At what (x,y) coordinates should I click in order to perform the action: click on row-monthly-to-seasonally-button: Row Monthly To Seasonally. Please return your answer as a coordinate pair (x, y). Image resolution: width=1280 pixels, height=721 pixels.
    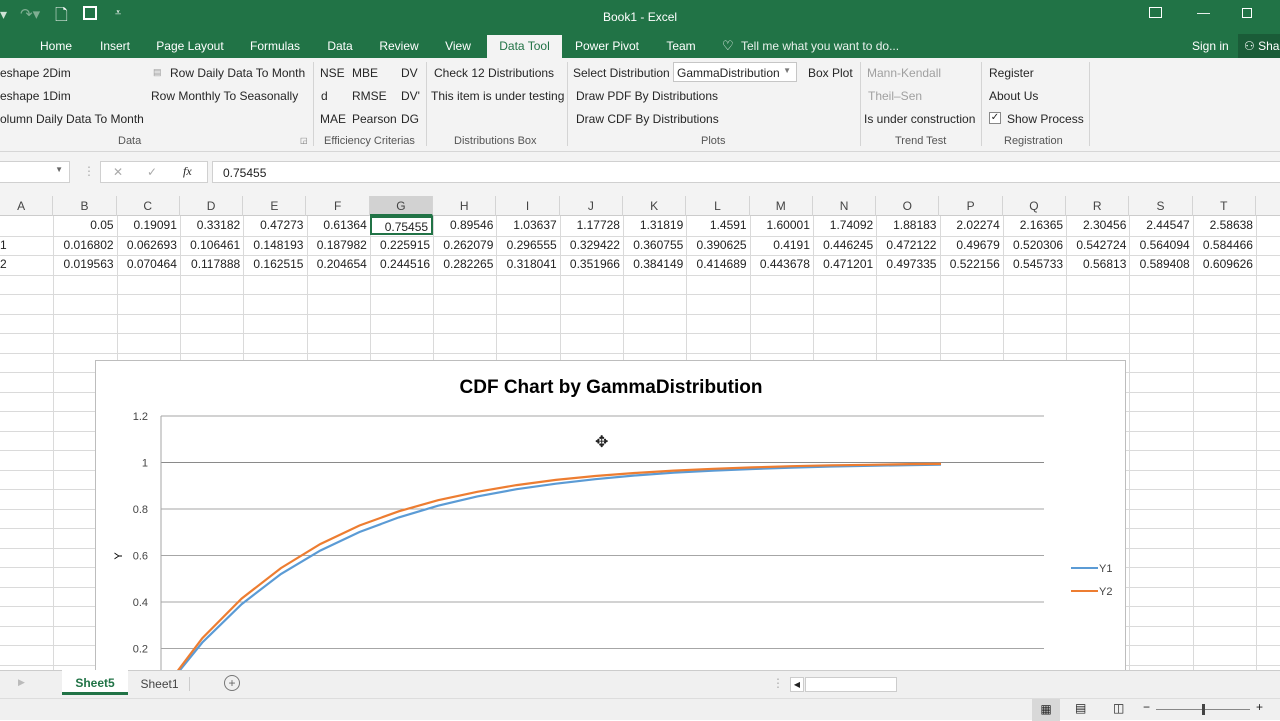
    Looking at the image, I should click on (224, 96).